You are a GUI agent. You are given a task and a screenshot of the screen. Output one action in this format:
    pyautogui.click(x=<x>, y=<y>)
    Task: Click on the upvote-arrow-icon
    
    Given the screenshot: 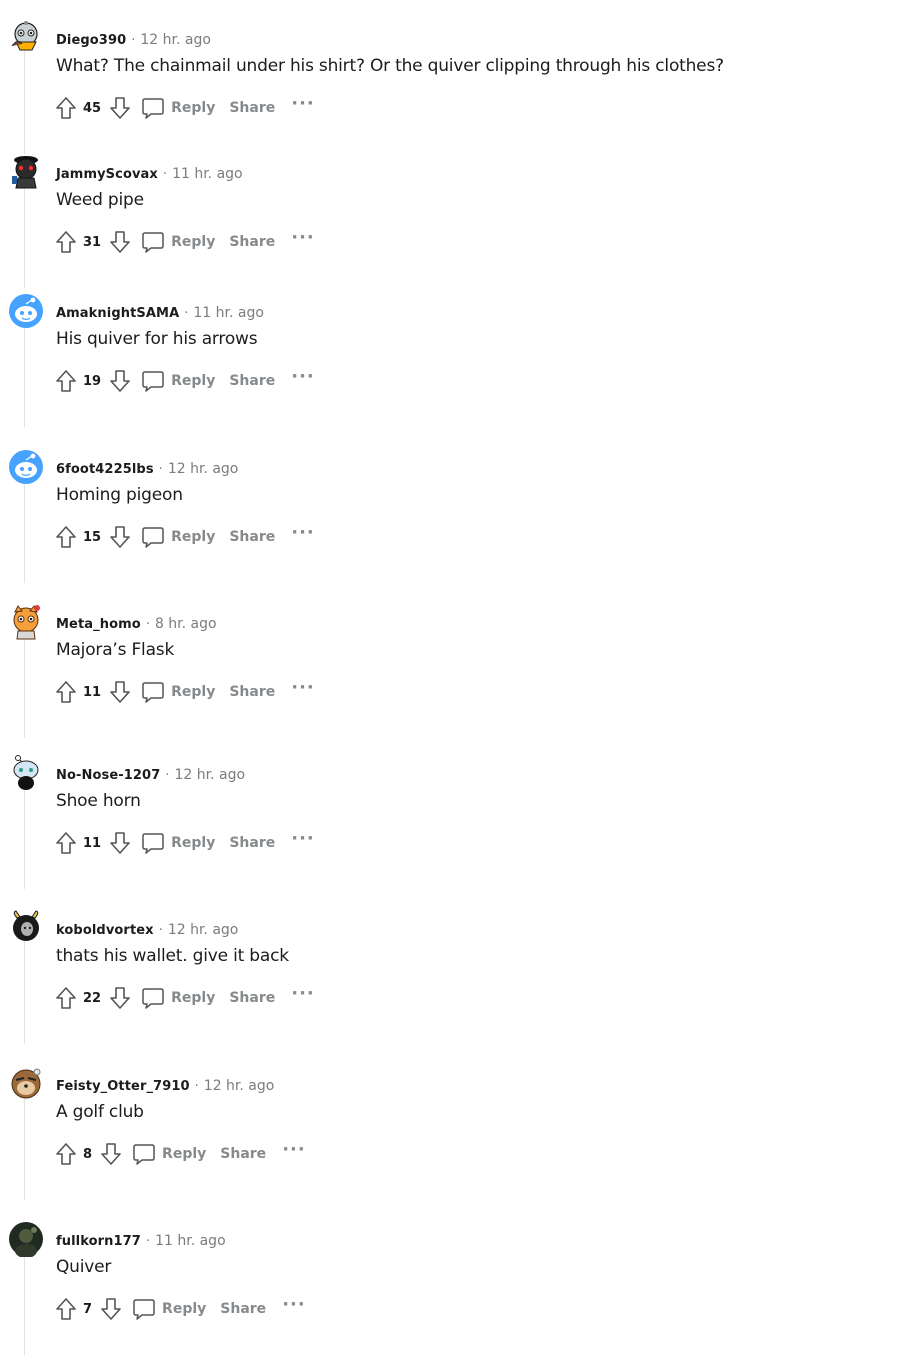 What is the action you would take?
    pyautogui.click(x=66, y=1154)
    